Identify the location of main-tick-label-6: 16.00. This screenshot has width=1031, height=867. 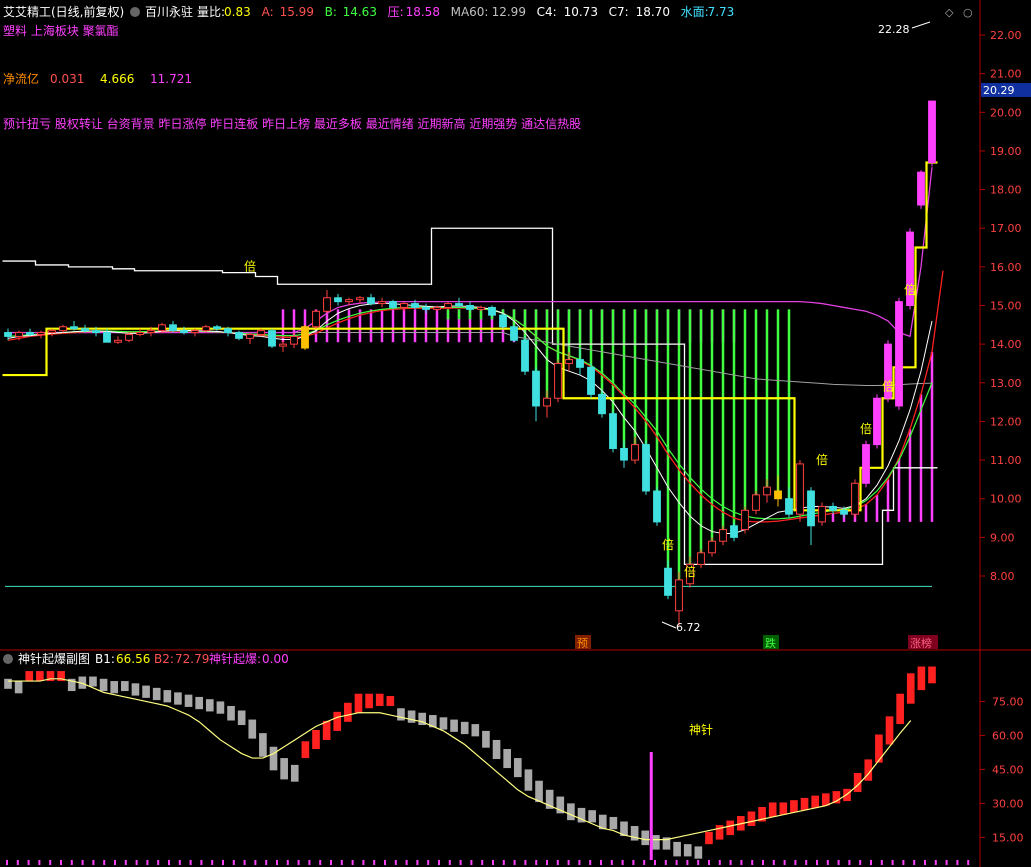
(1006, 267).